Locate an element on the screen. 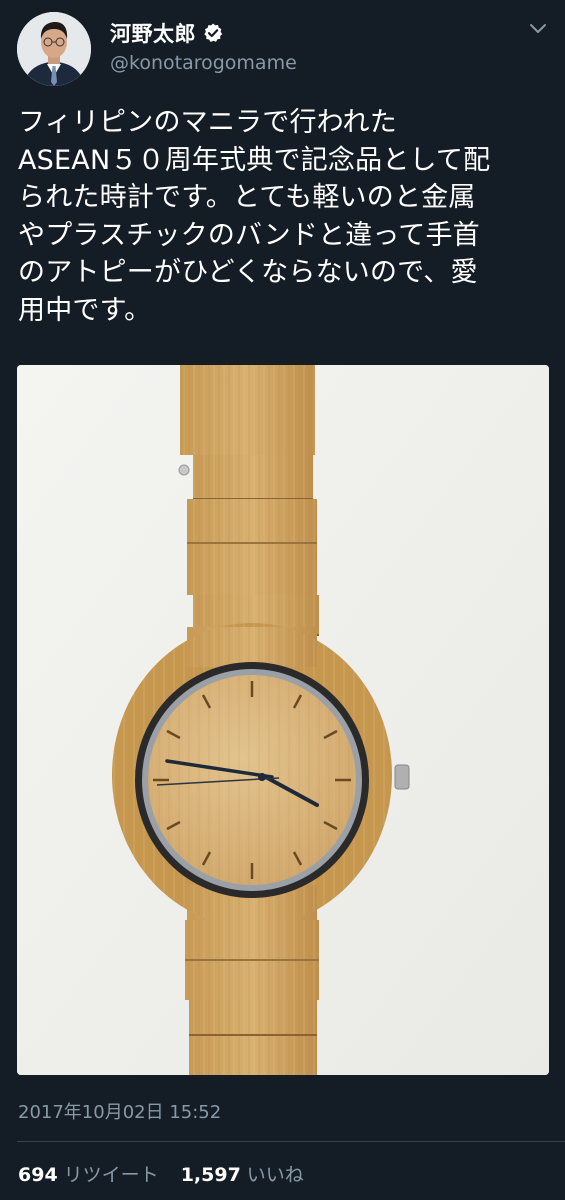  verified-badge-icon is located at coordinates (213, 33).